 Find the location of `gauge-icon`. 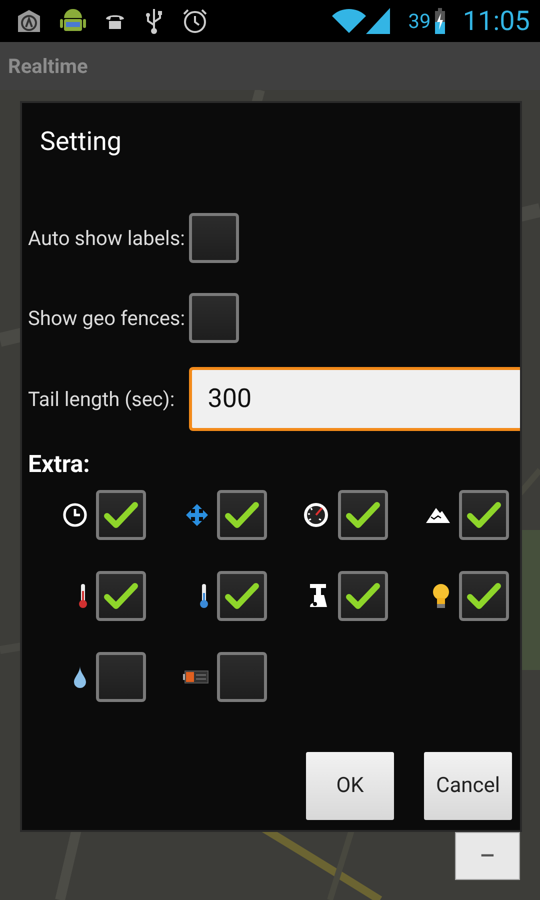

gauge-icon is located at coordinates (316, 515).